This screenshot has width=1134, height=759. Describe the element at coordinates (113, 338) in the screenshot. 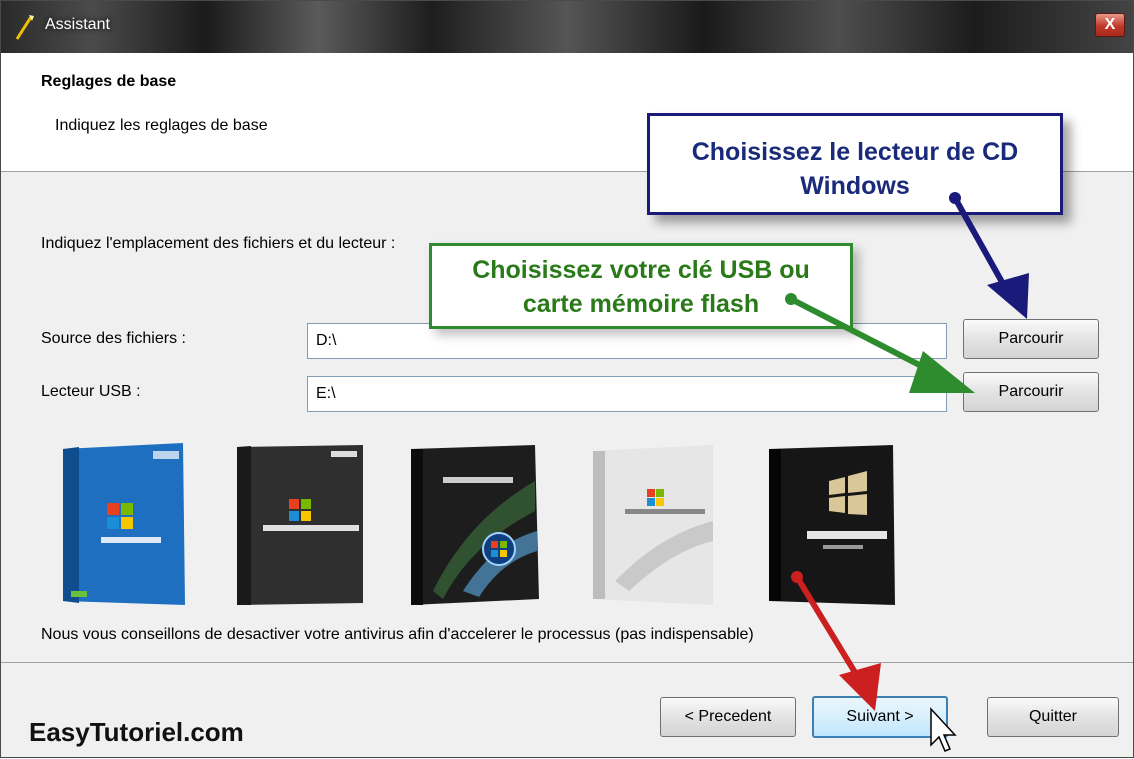

I see `source-label: Source des fichiers :` at that location.